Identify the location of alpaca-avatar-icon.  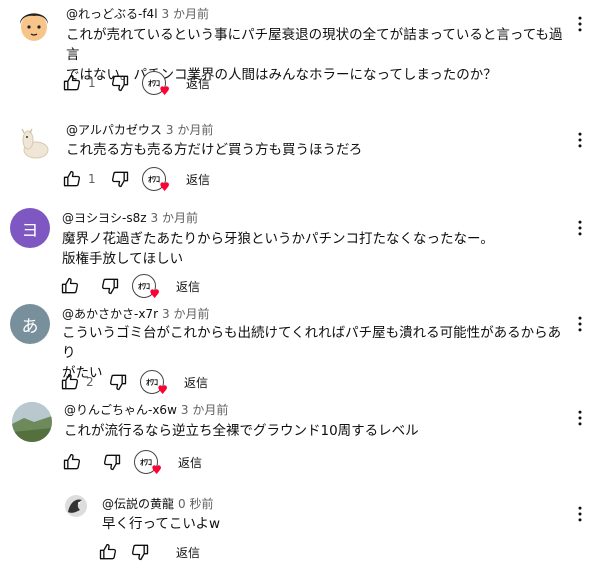
(35, 143).